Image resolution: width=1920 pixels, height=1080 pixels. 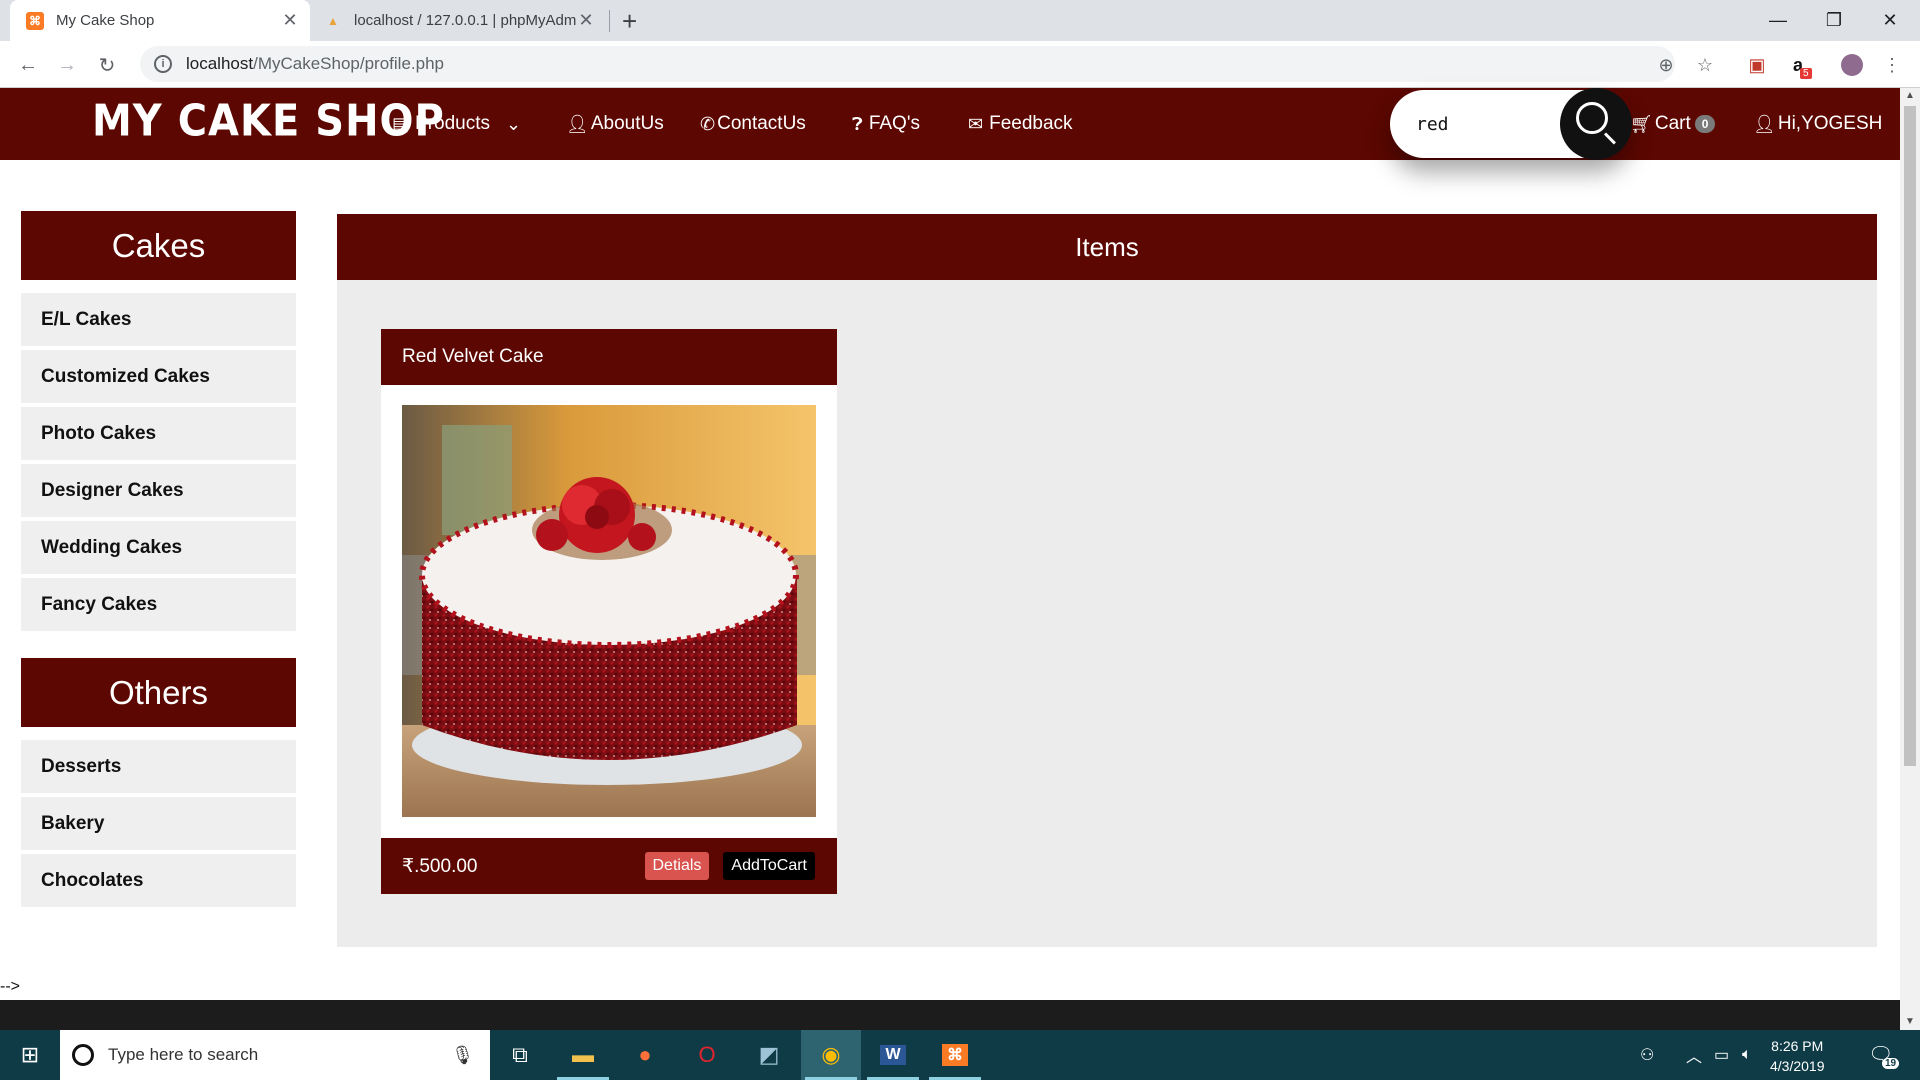 What do you see at coordinates (520, 1055) in the screenshot?
I see `task-view-icon: ⧉` at bounding box center [520, 1055].